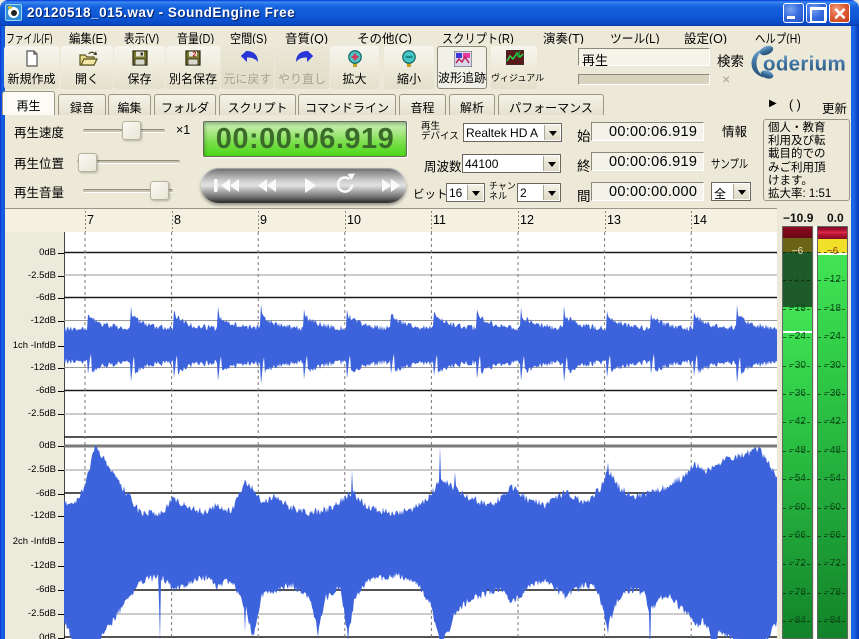 Image resolution: width=859 pixels, height=639 pixels. I want to click on svg-text: 2, so click(195, 55).